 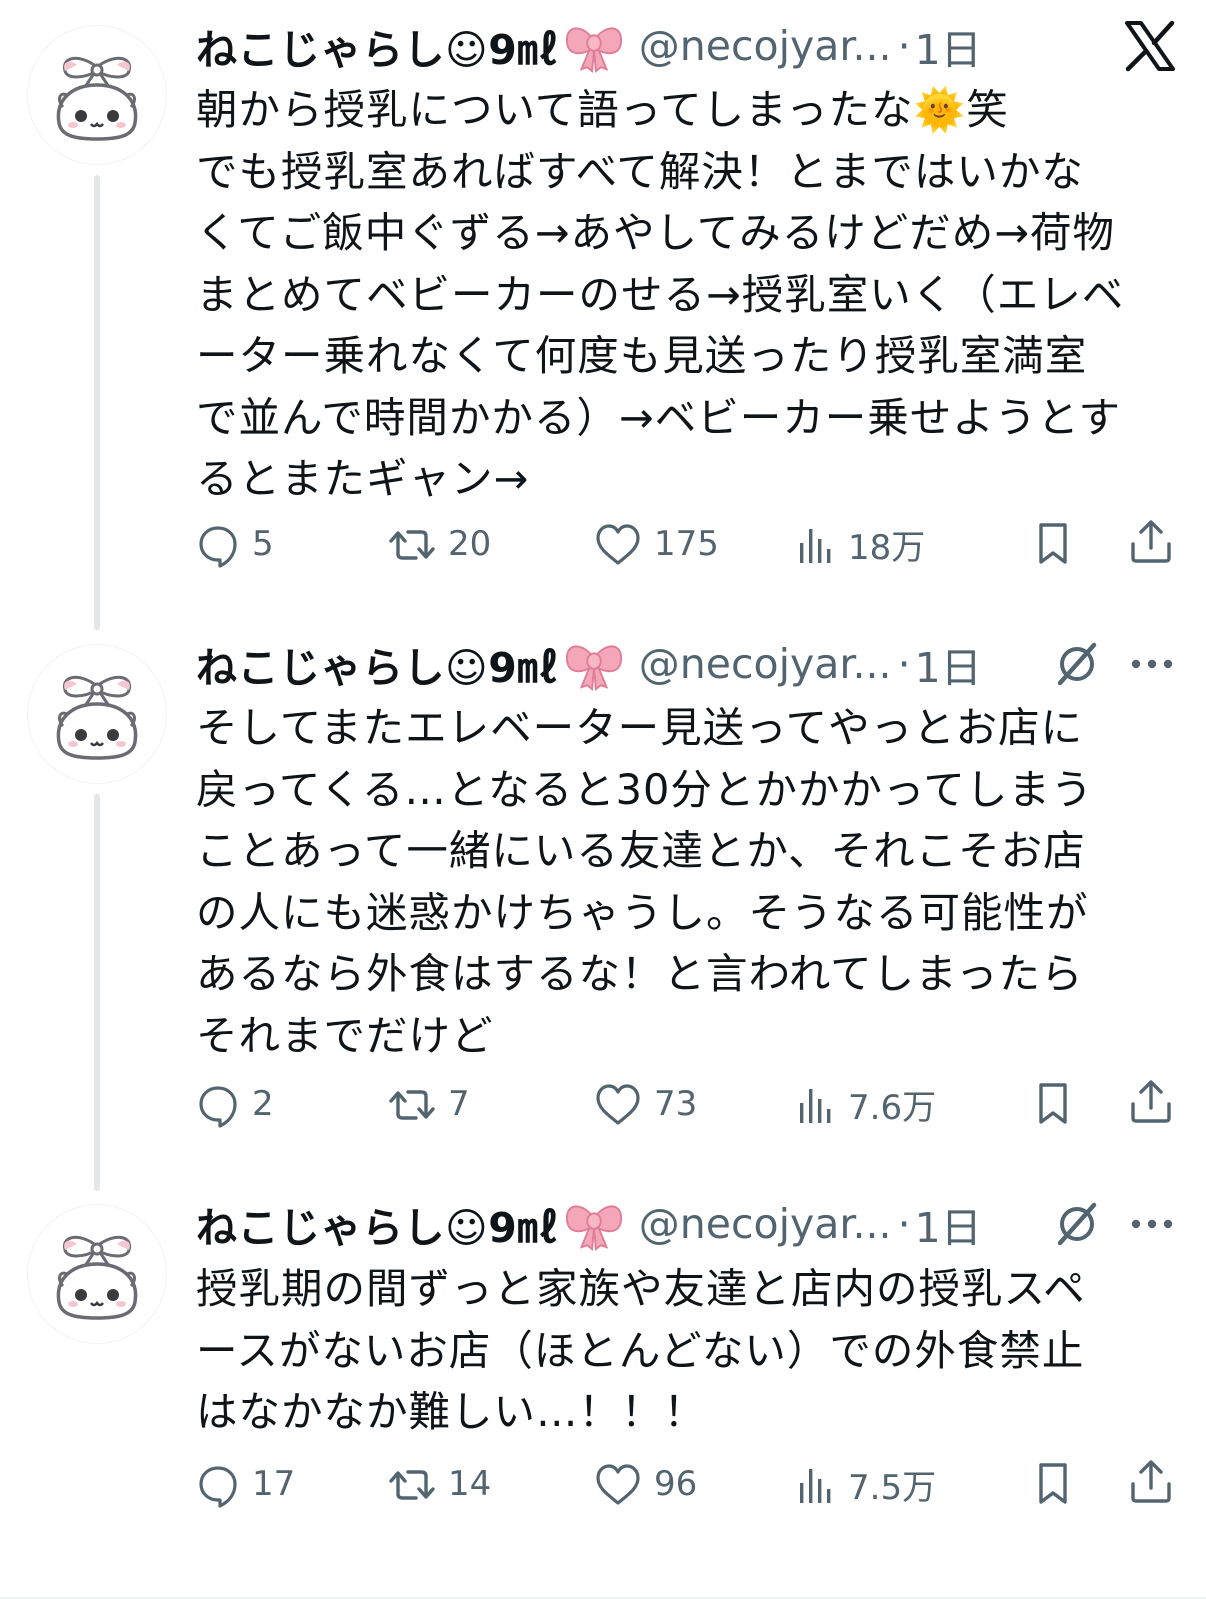 I want to click on like-count: 175, so click(x=686, y=544).